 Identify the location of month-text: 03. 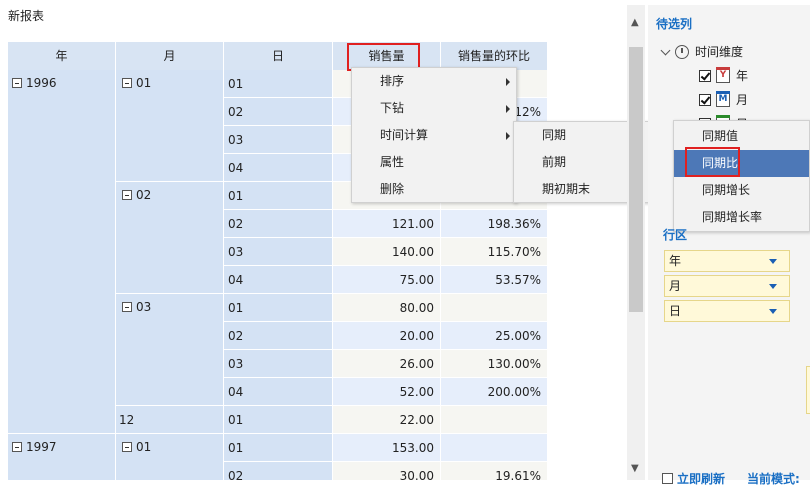
(144, 307).